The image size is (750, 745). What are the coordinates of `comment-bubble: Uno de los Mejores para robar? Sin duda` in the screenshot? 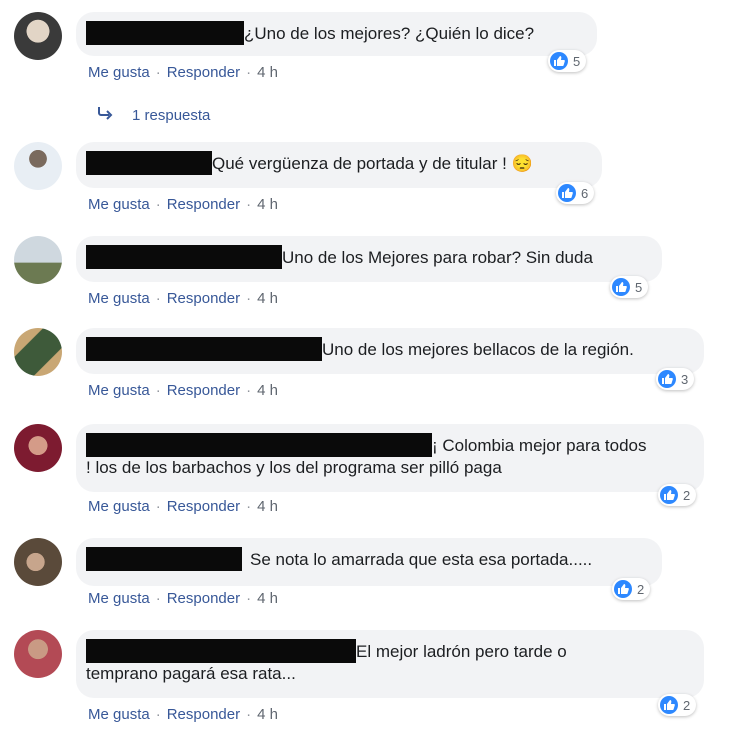 It's located at (369, 259).